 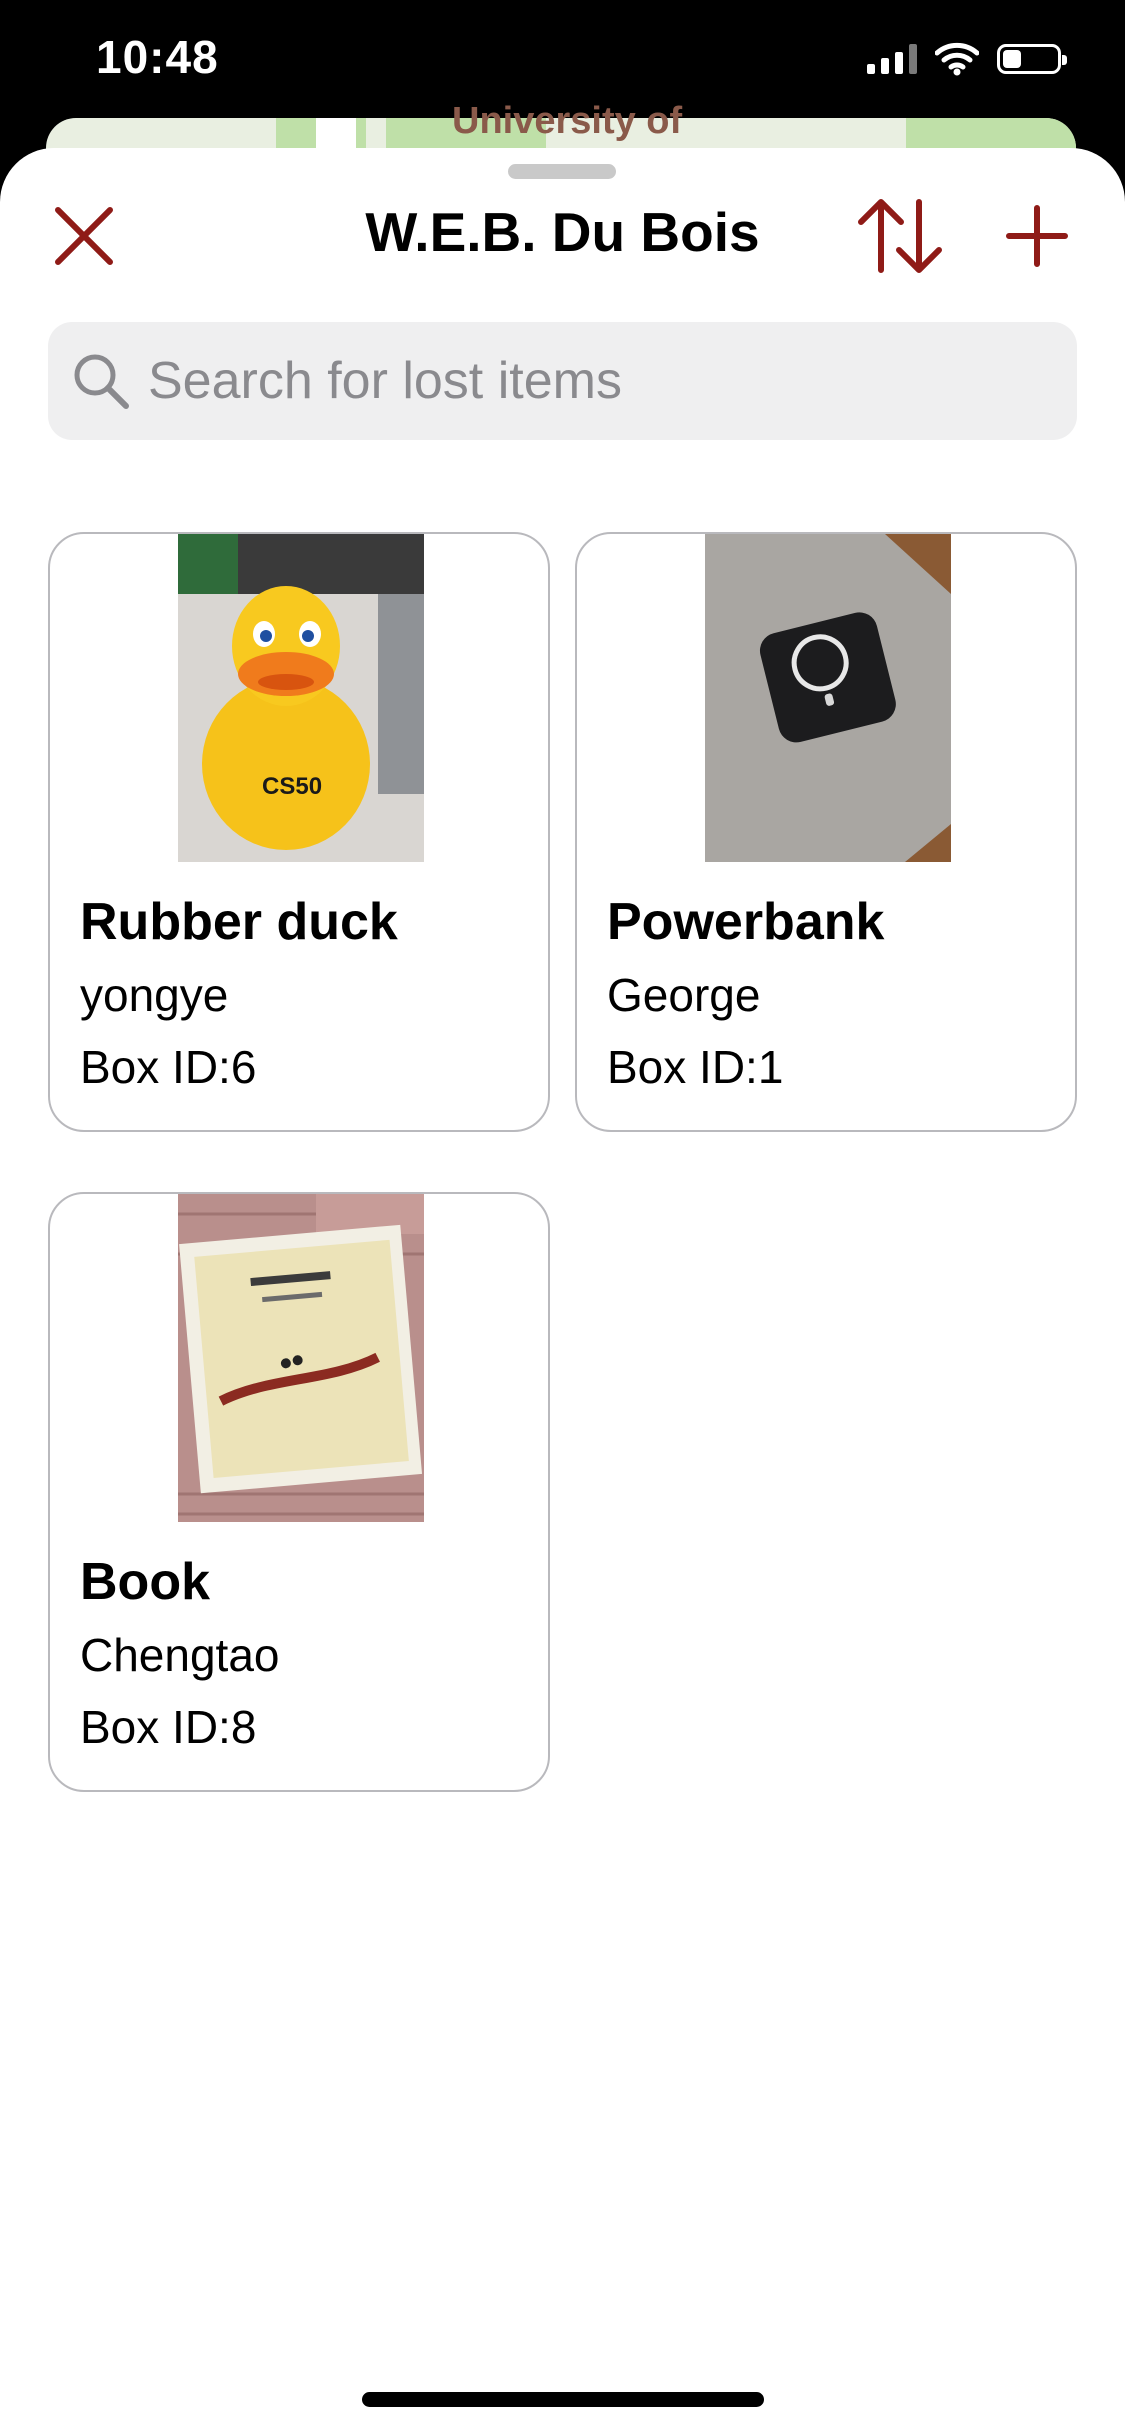 What do you see at coordinates (1012, 59) in the screenshot?
I see `battery-fill` at bounding box center [1012, 59].